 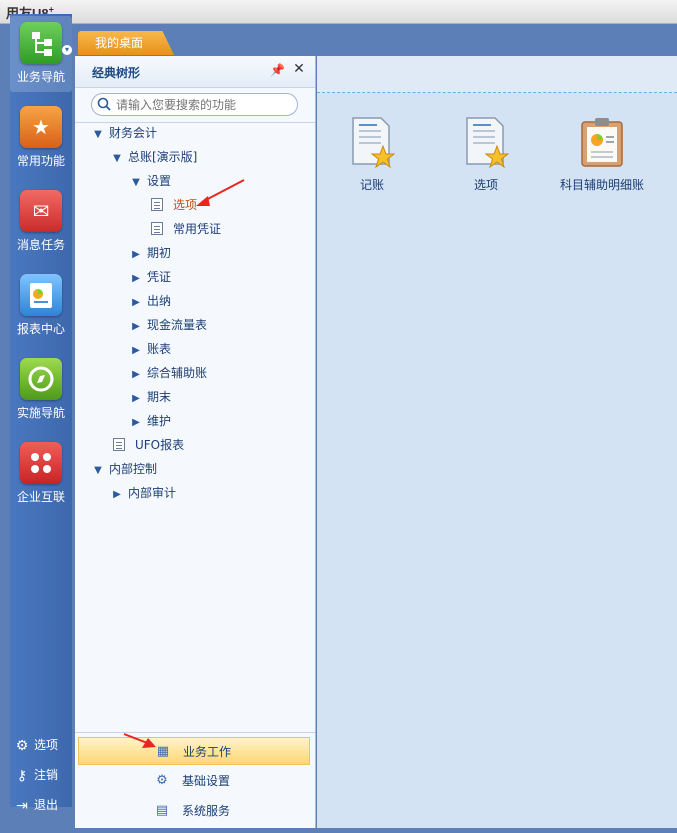 I want to click on report-icon, so click(x=41, y=295).